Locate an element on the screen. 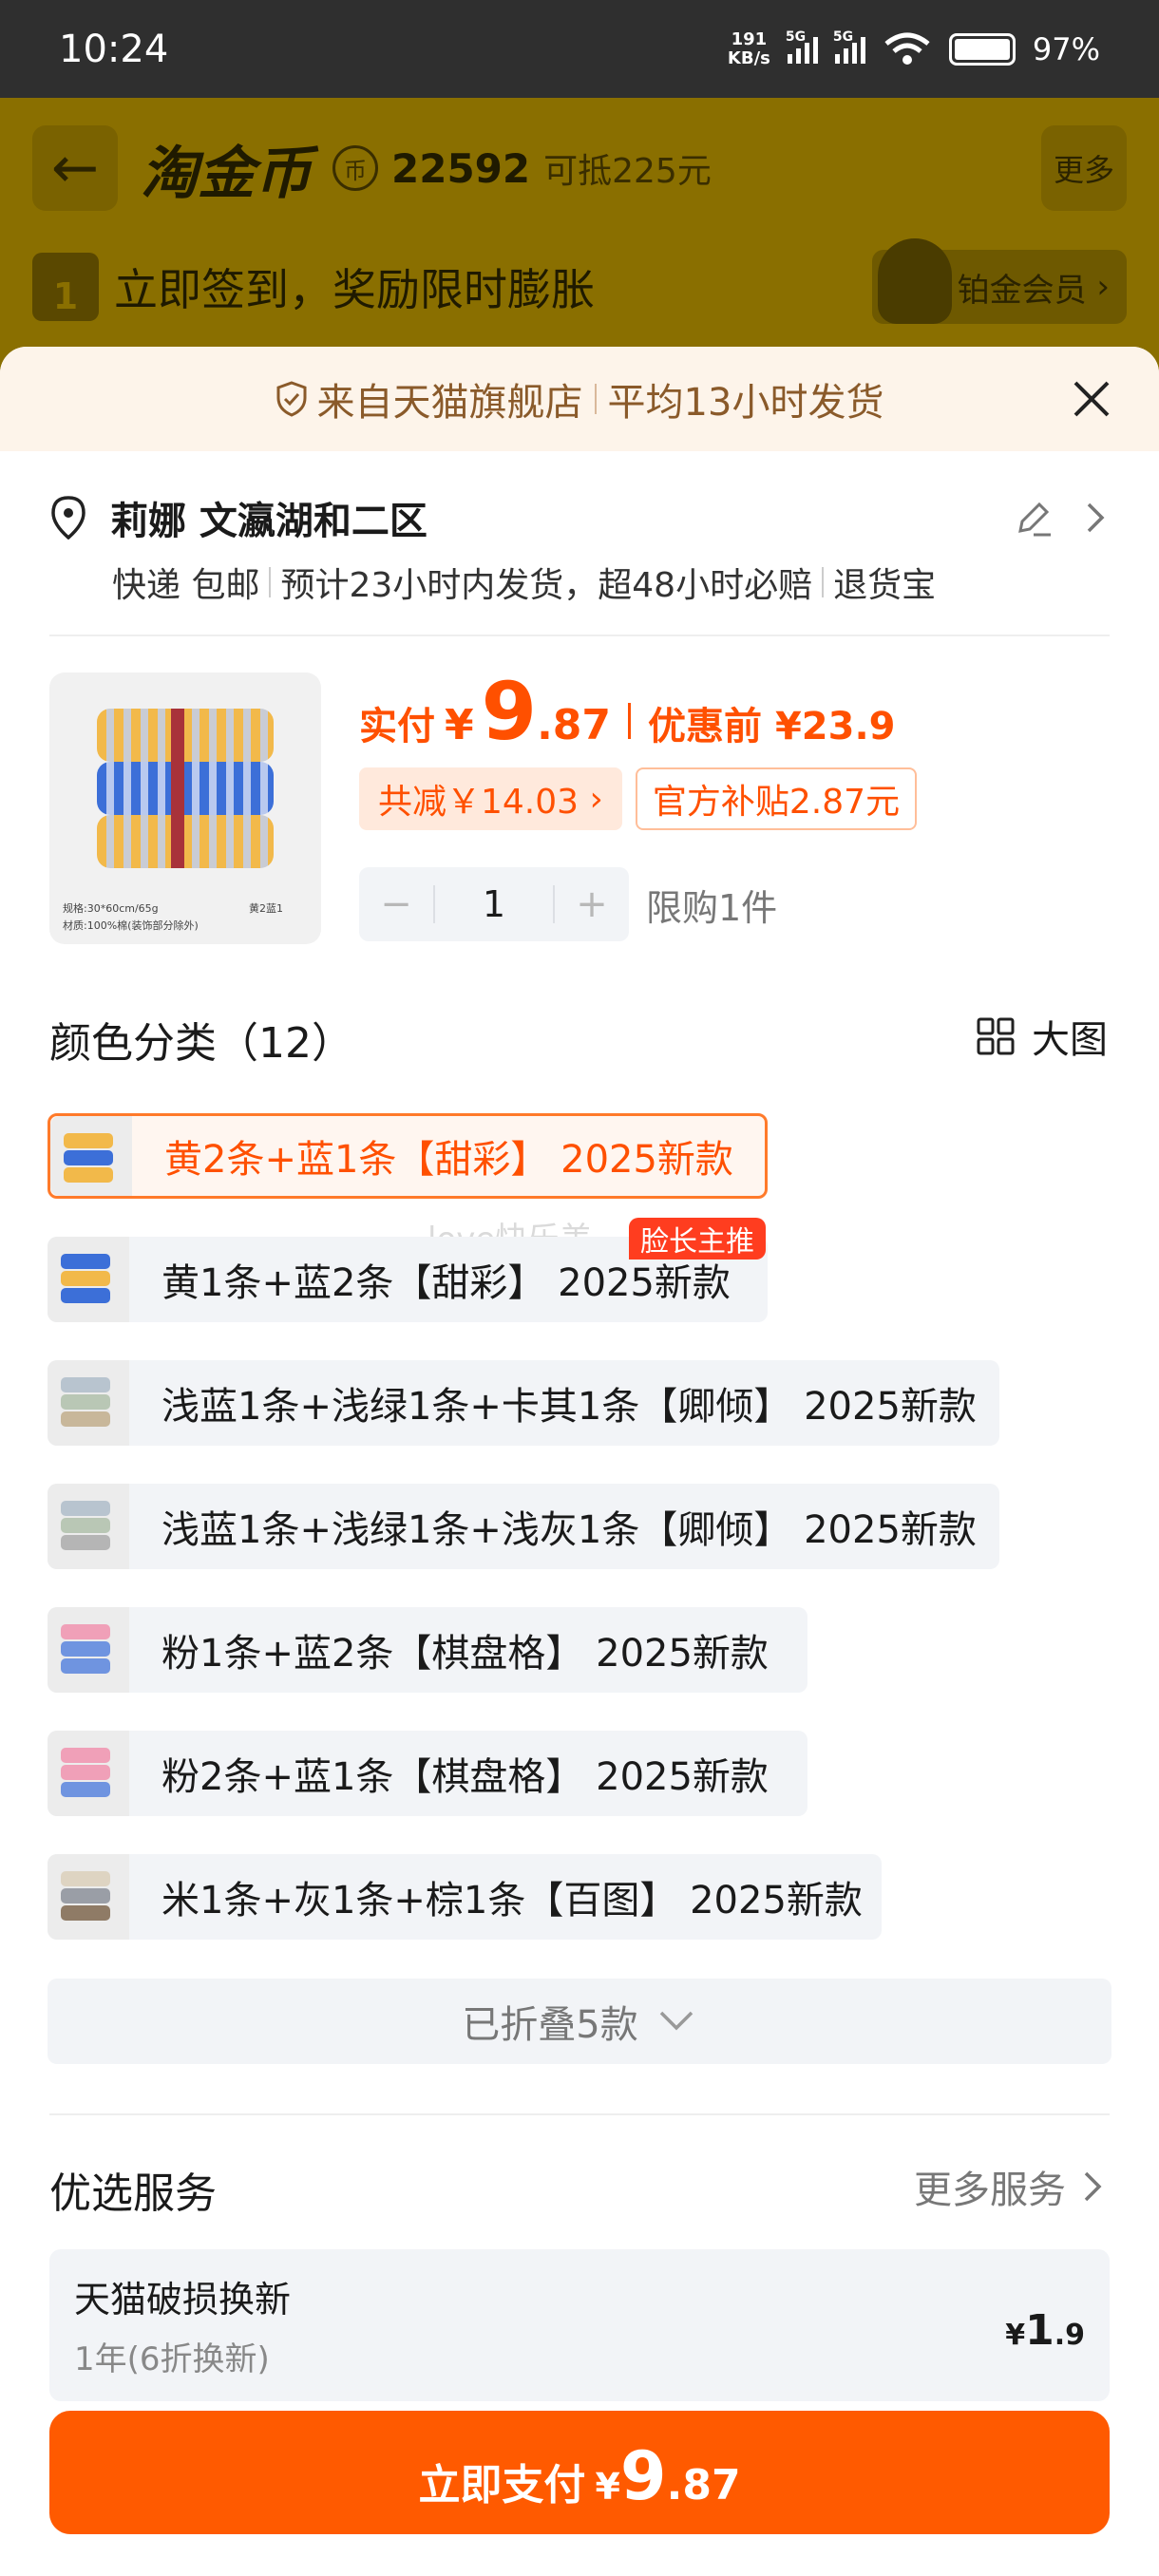  wifi-icon is located at coordinates (907, 48).